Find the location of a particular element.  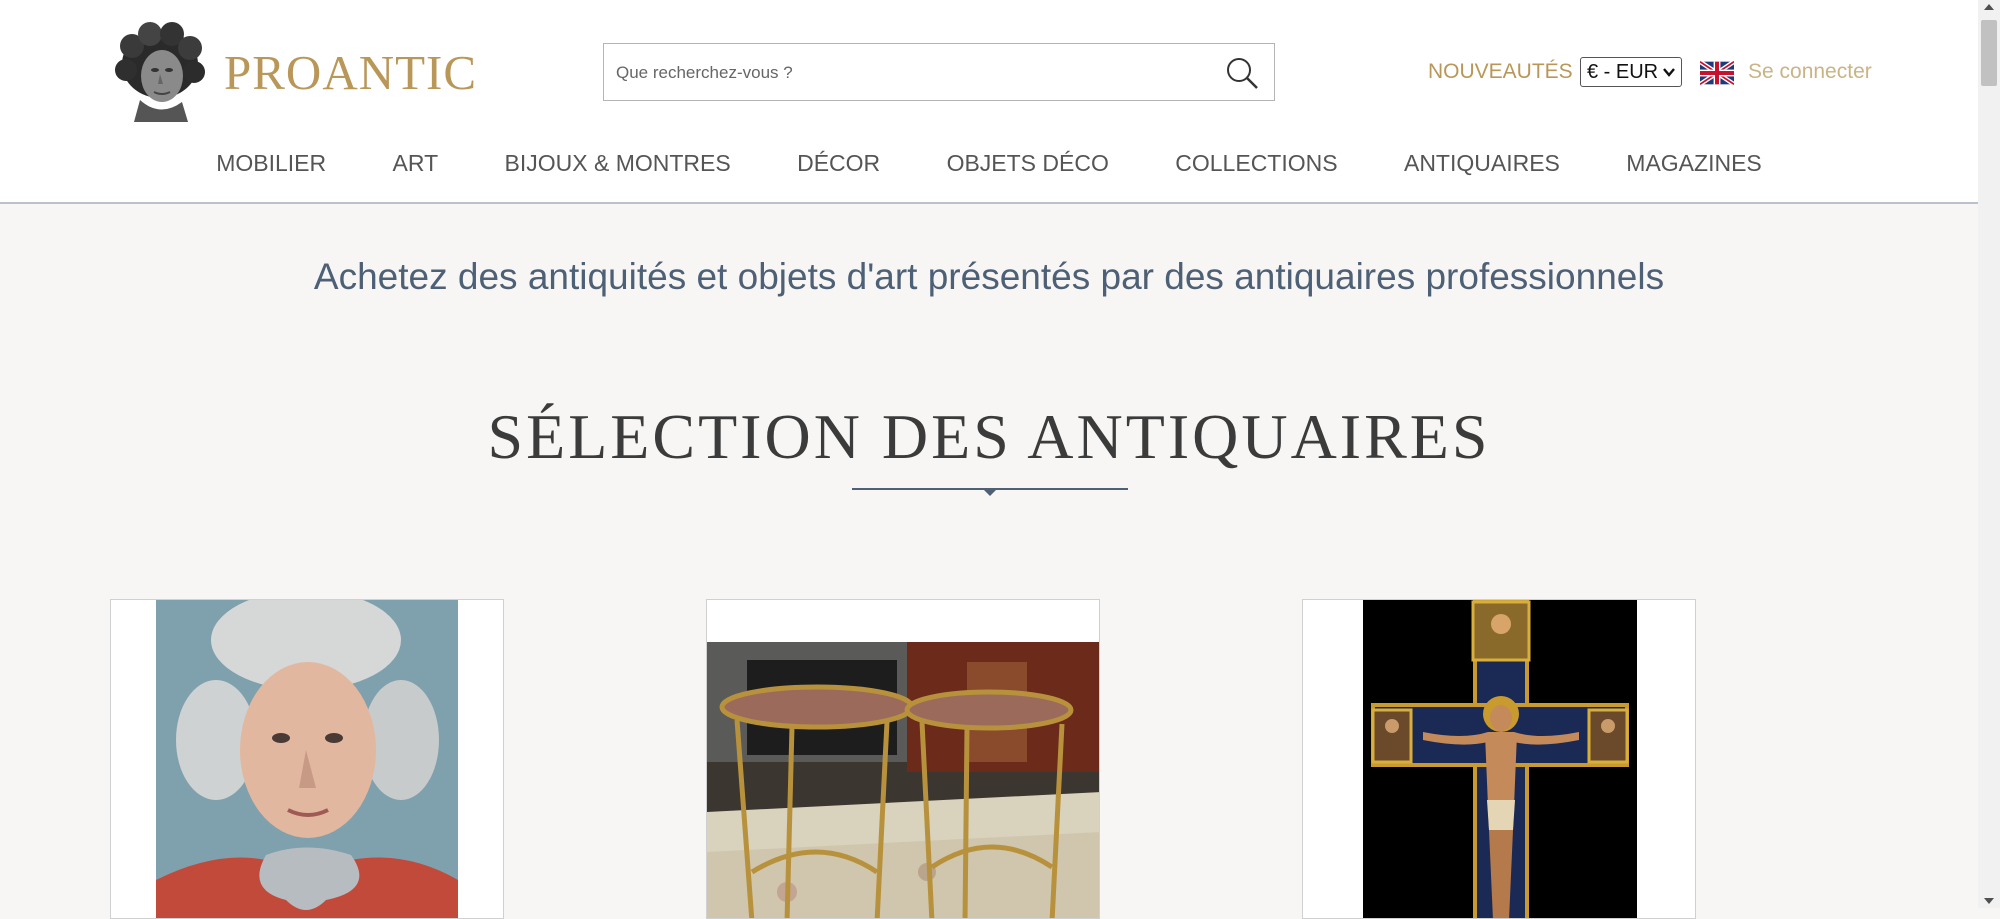

logo: PROANTIC is located at coordinates (293, 72).